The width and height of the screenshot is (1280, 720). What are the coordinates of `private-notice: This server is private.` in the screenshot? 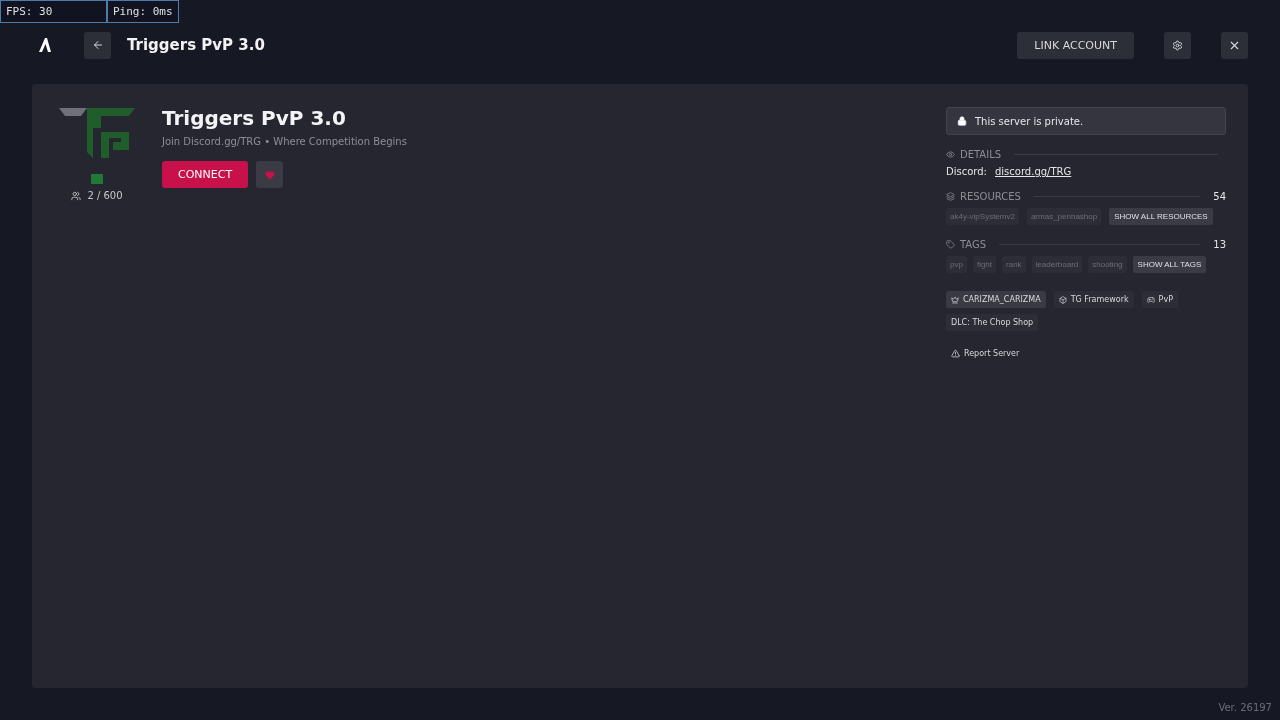 It's located at (1086, 121).